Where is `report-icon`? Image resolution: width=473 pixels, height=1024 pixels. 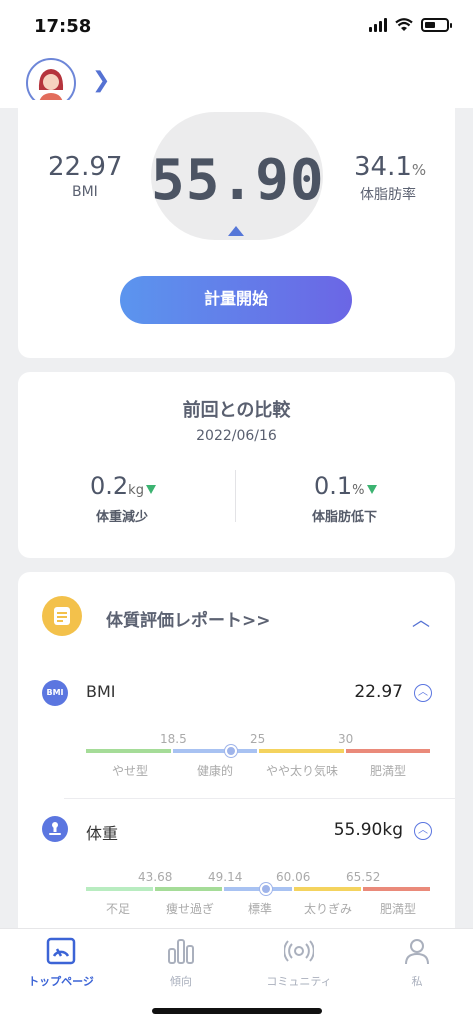
report-icon is located at coordinates (62, 616).